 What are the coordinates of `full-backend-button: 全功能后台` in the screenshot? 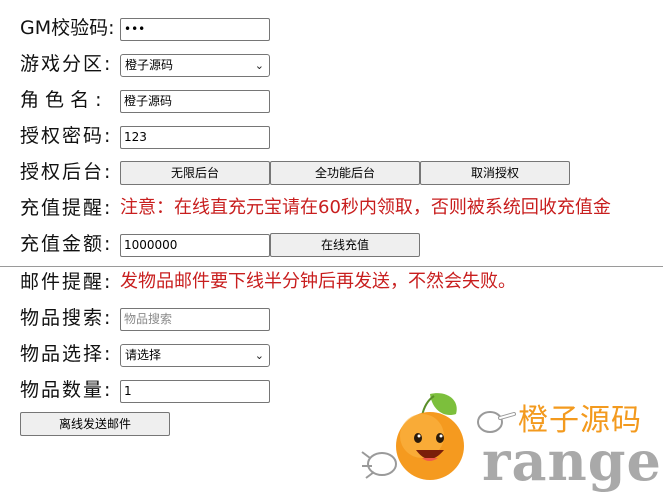 It's located at (345, 173).